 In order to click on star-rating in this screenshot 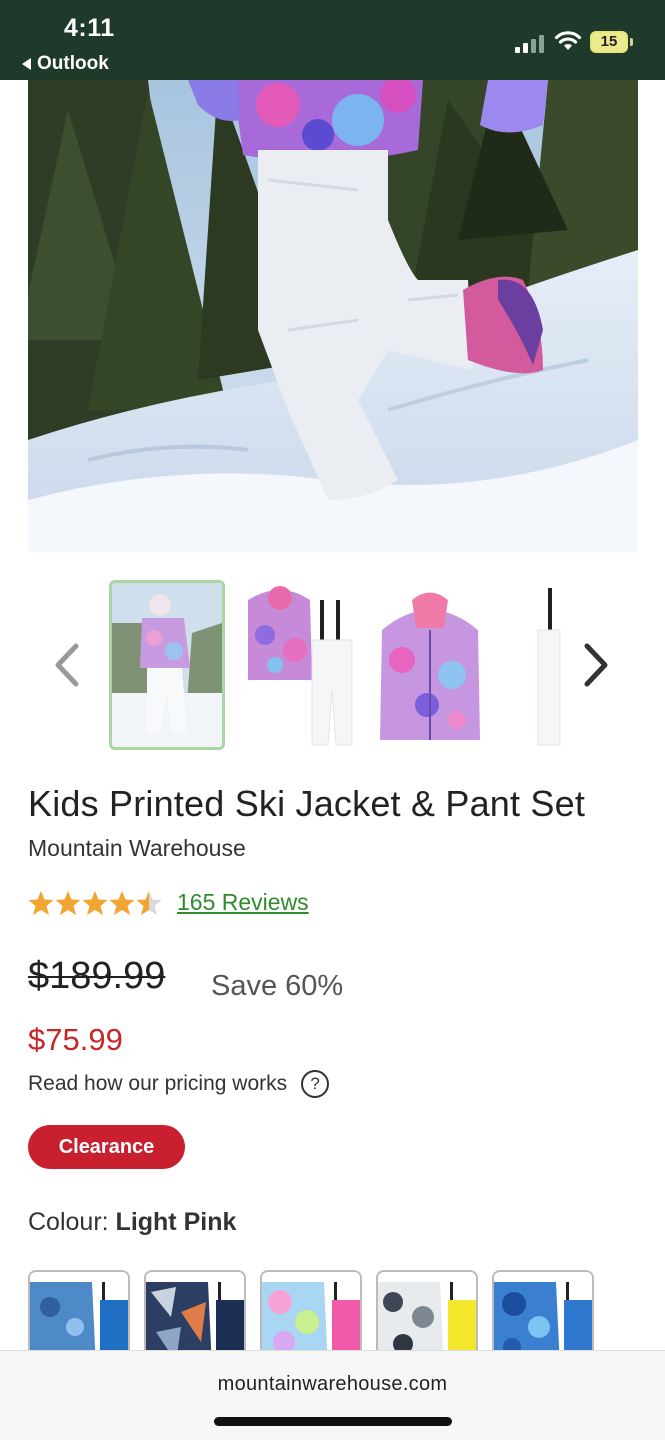, I will do `click(96, 903)`.